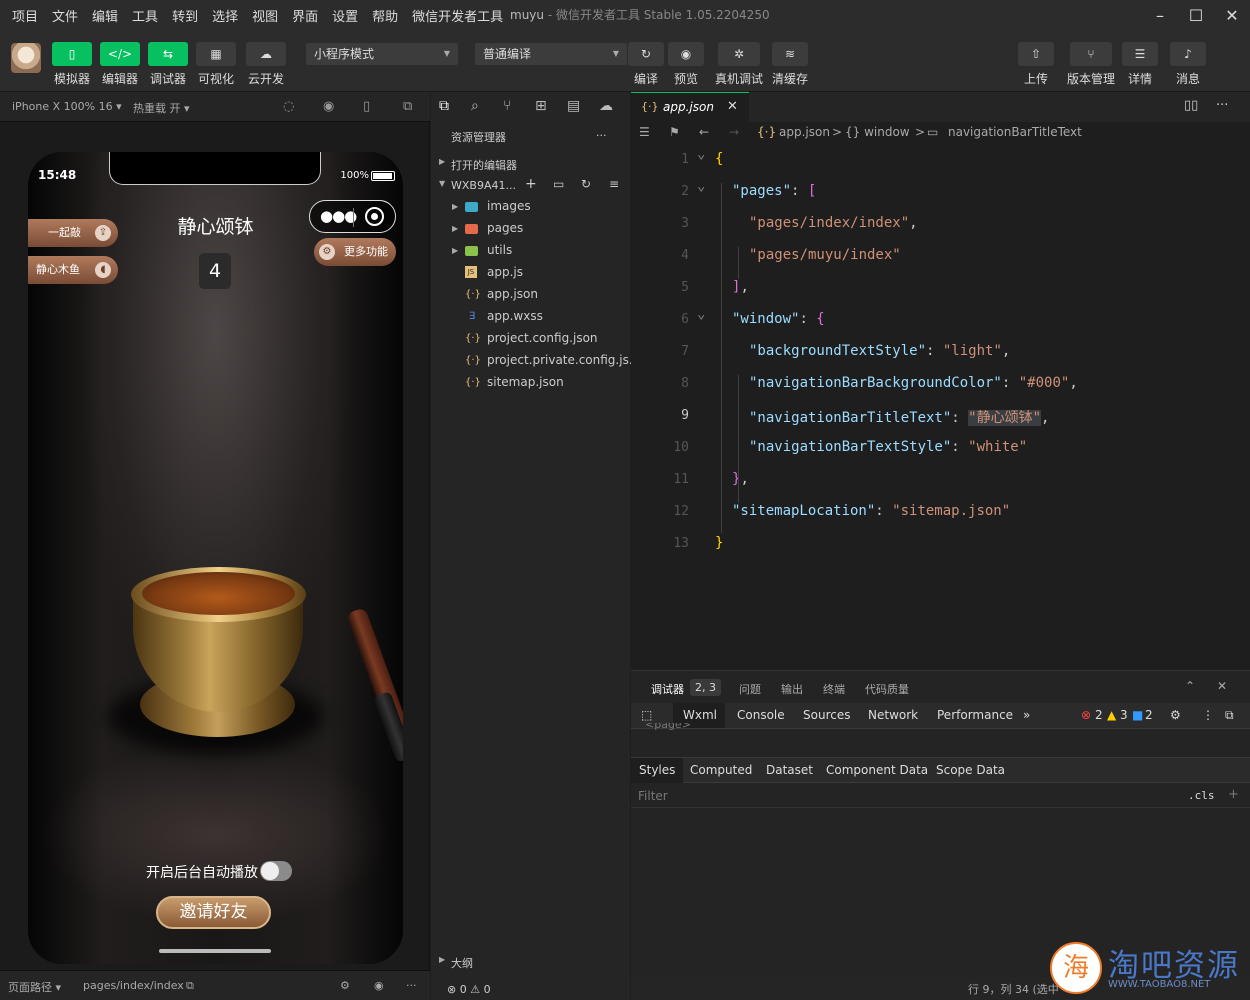 The image size is (1250, 1000). What do you see at coordinates (1233, 794) in the screenshot?
I see `add-rule-icon: +` at bounding box center [1233, 794].